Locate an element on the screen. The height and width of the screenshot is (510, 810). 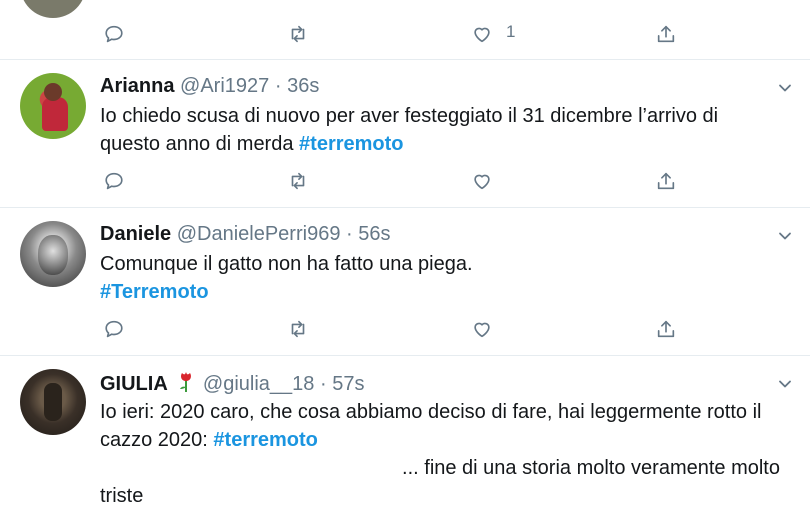
like-count: 1 is located at coordinates (511, 31).